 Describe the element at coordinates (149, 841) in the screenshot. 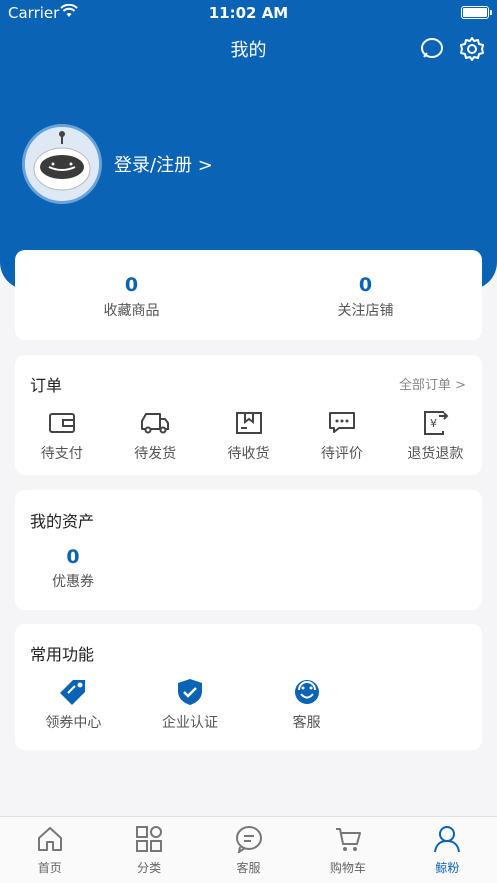

I see `category-icon` at that location.